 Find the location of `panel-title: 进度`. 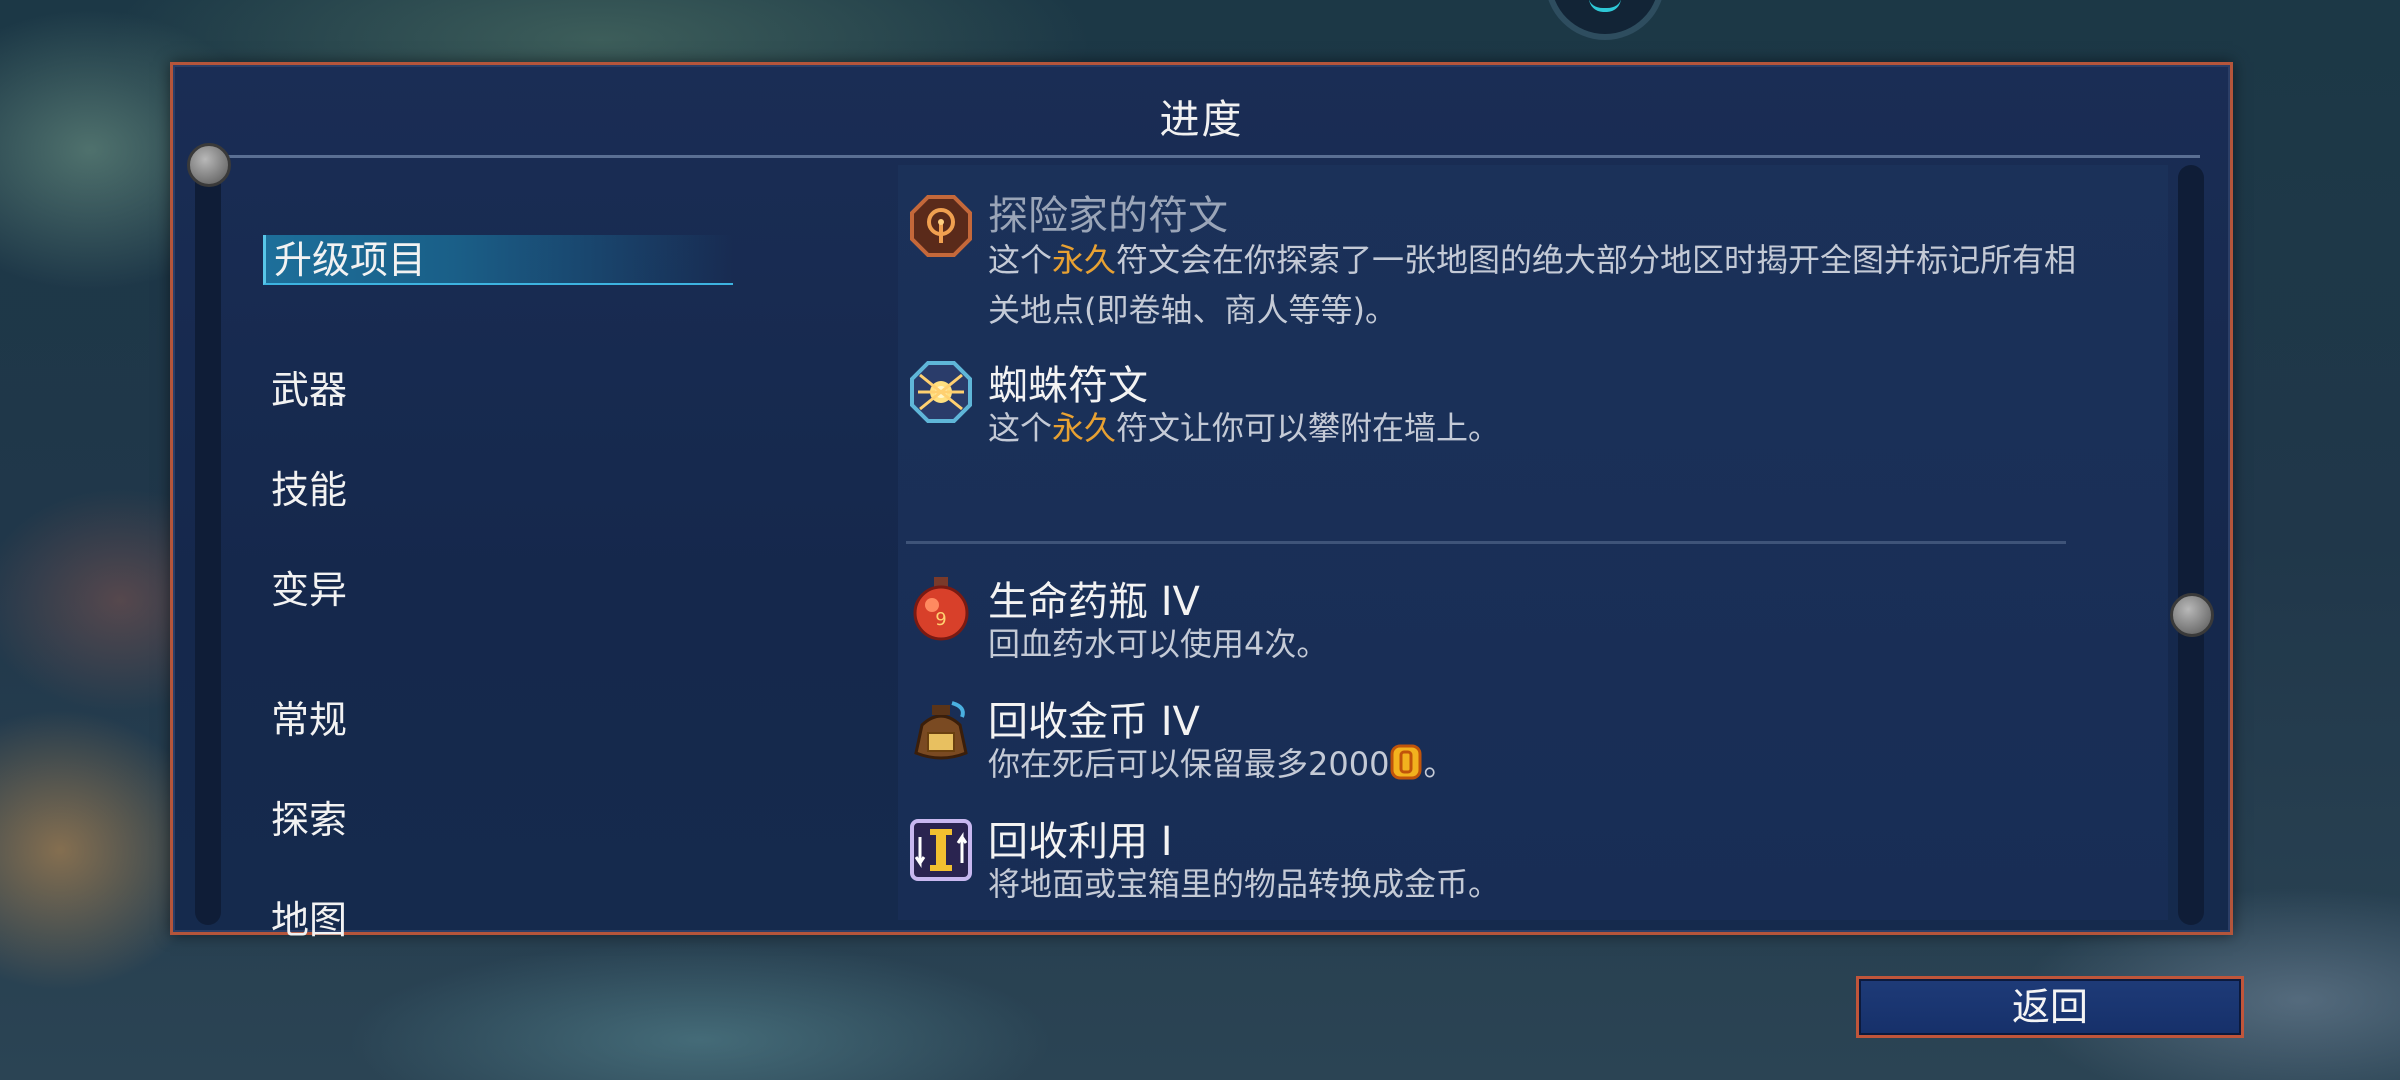

panel-title: 进度 is located at coordinates (1201, 120).